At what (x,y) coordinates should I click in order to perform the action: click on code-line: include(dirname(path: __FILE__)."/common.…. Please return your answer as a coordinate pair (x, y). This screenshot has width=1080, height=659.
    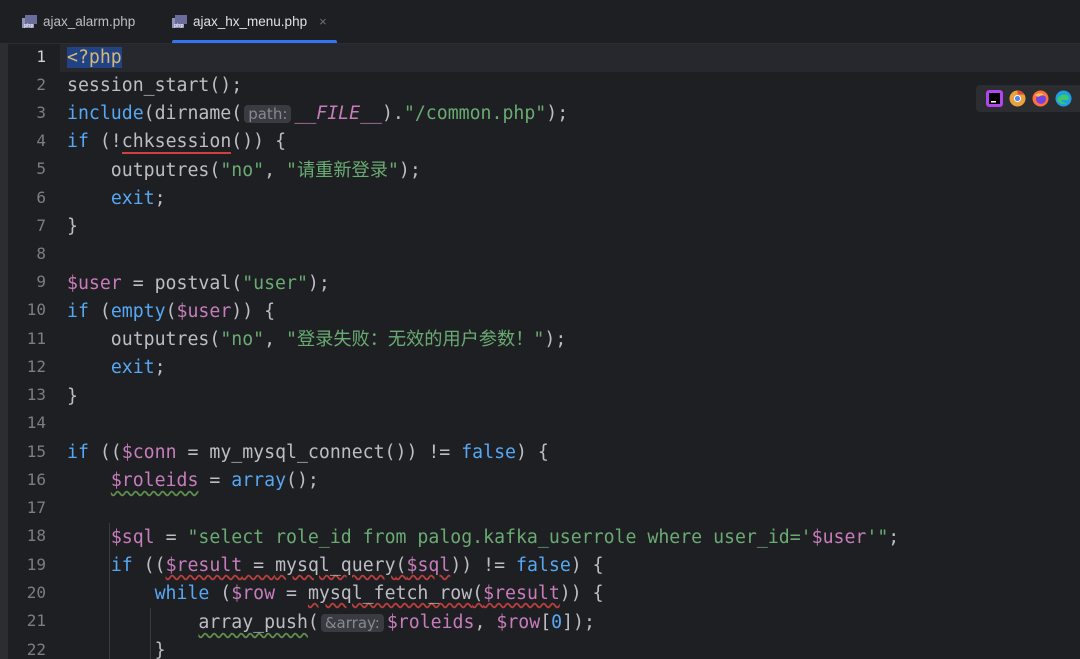
    Looking at the image, I should click on (318, 113).